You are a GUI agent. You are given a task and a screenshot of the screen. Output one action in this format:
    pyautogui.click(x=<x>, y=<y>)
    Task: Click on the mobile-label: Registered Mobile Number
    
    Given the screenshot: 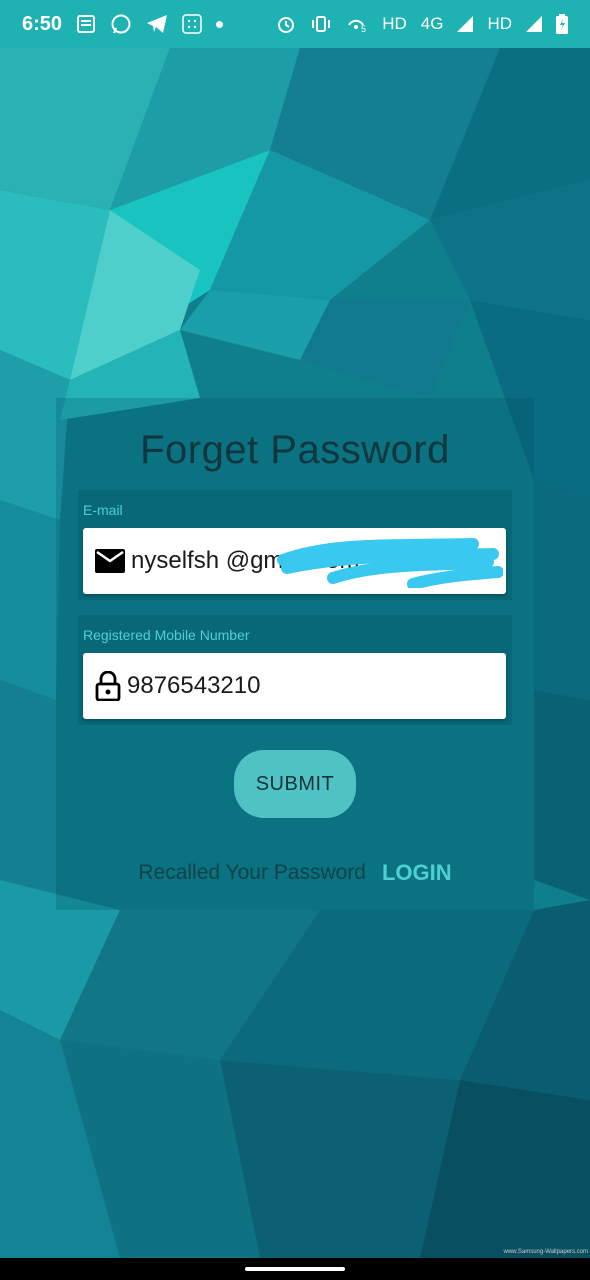 What is the action you would take?
    pyautogui.click(x=166, y=635)
    